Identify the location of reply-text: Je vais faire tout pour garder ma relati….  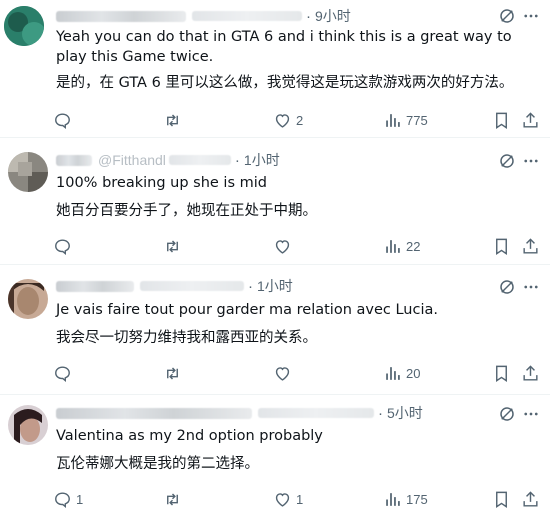
(247, 310).